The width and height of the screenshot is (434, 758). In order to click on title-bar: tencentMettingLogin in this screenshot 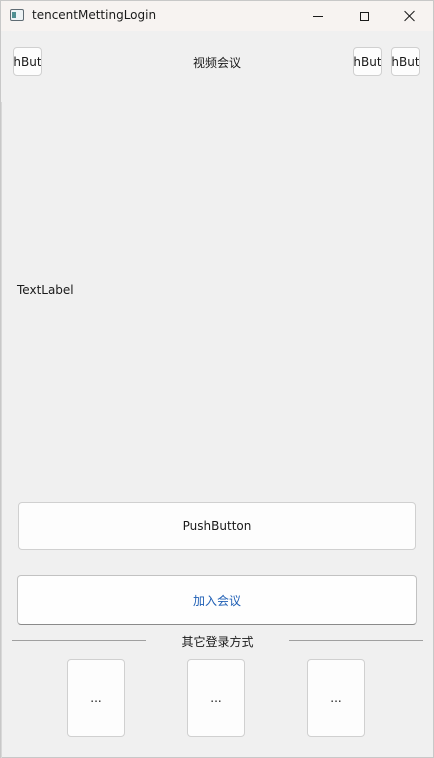, I will do `click(217, 16)`.